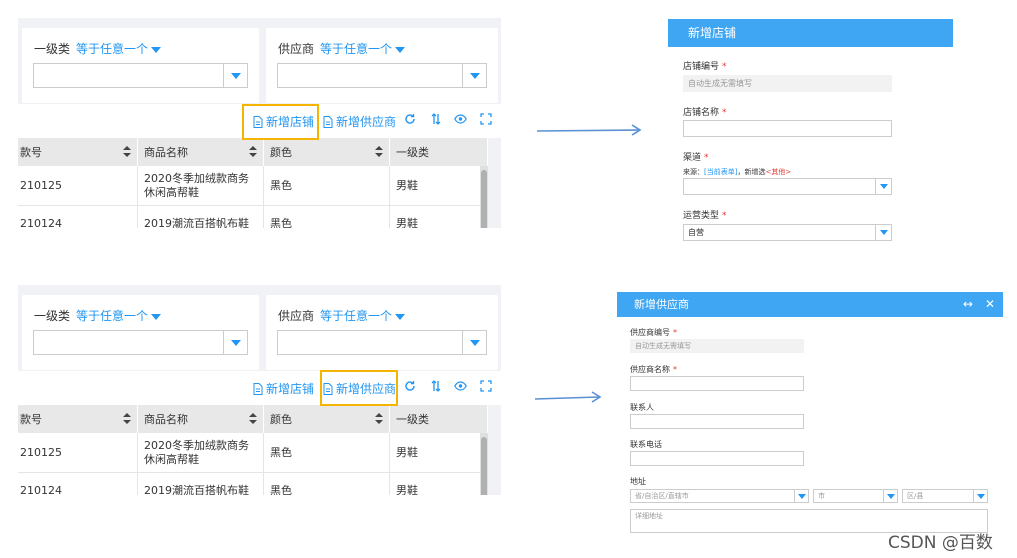  Describe the element at coordinates (720, 172) in the screenshot. I see `channel-source-link: [当前表单]` at that location.